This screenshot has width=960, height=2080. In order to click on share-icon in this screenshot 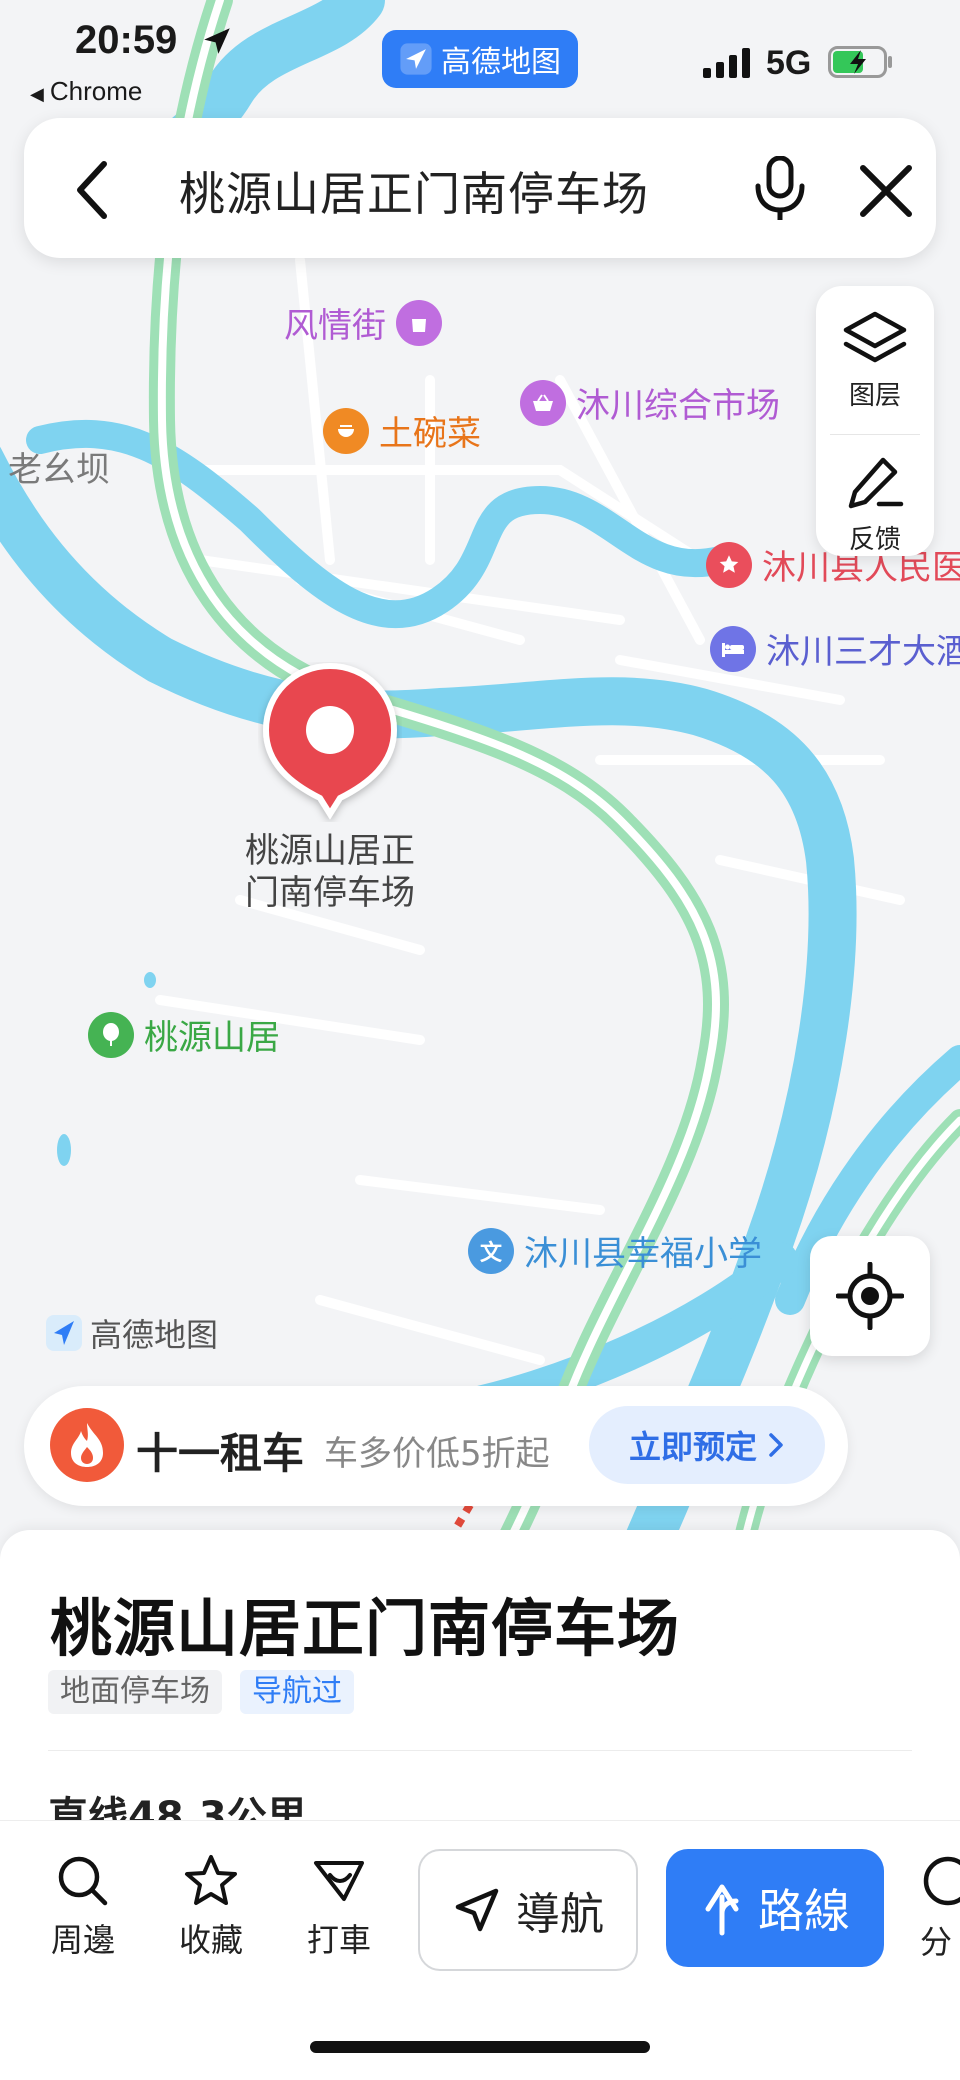, I will do `click(941, 1881)`.